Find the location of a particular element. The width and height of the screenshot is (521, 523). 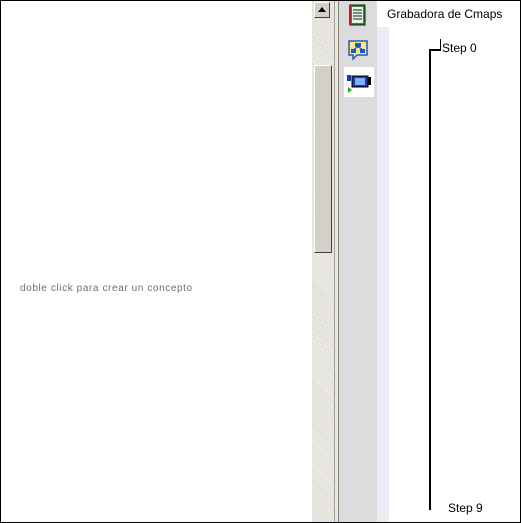

step-item-first: Step 0 is located at coordinates (459, 48).